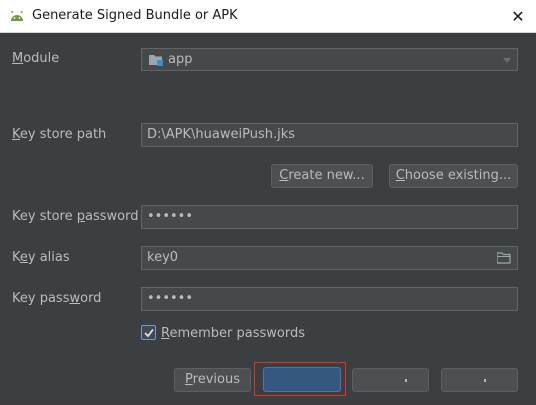 This screenshot has width=536, height=405. Describe the element at coordinates (48, 257) in the screenshot. I see `key-alias-label-b: y alias` at that location.